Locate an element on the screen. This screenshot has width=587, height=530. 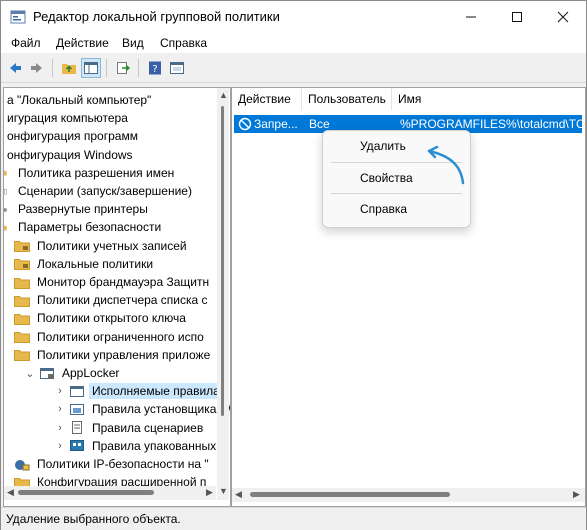
tree-item-label: игурация компьютера is located at coordinates (67, 118).